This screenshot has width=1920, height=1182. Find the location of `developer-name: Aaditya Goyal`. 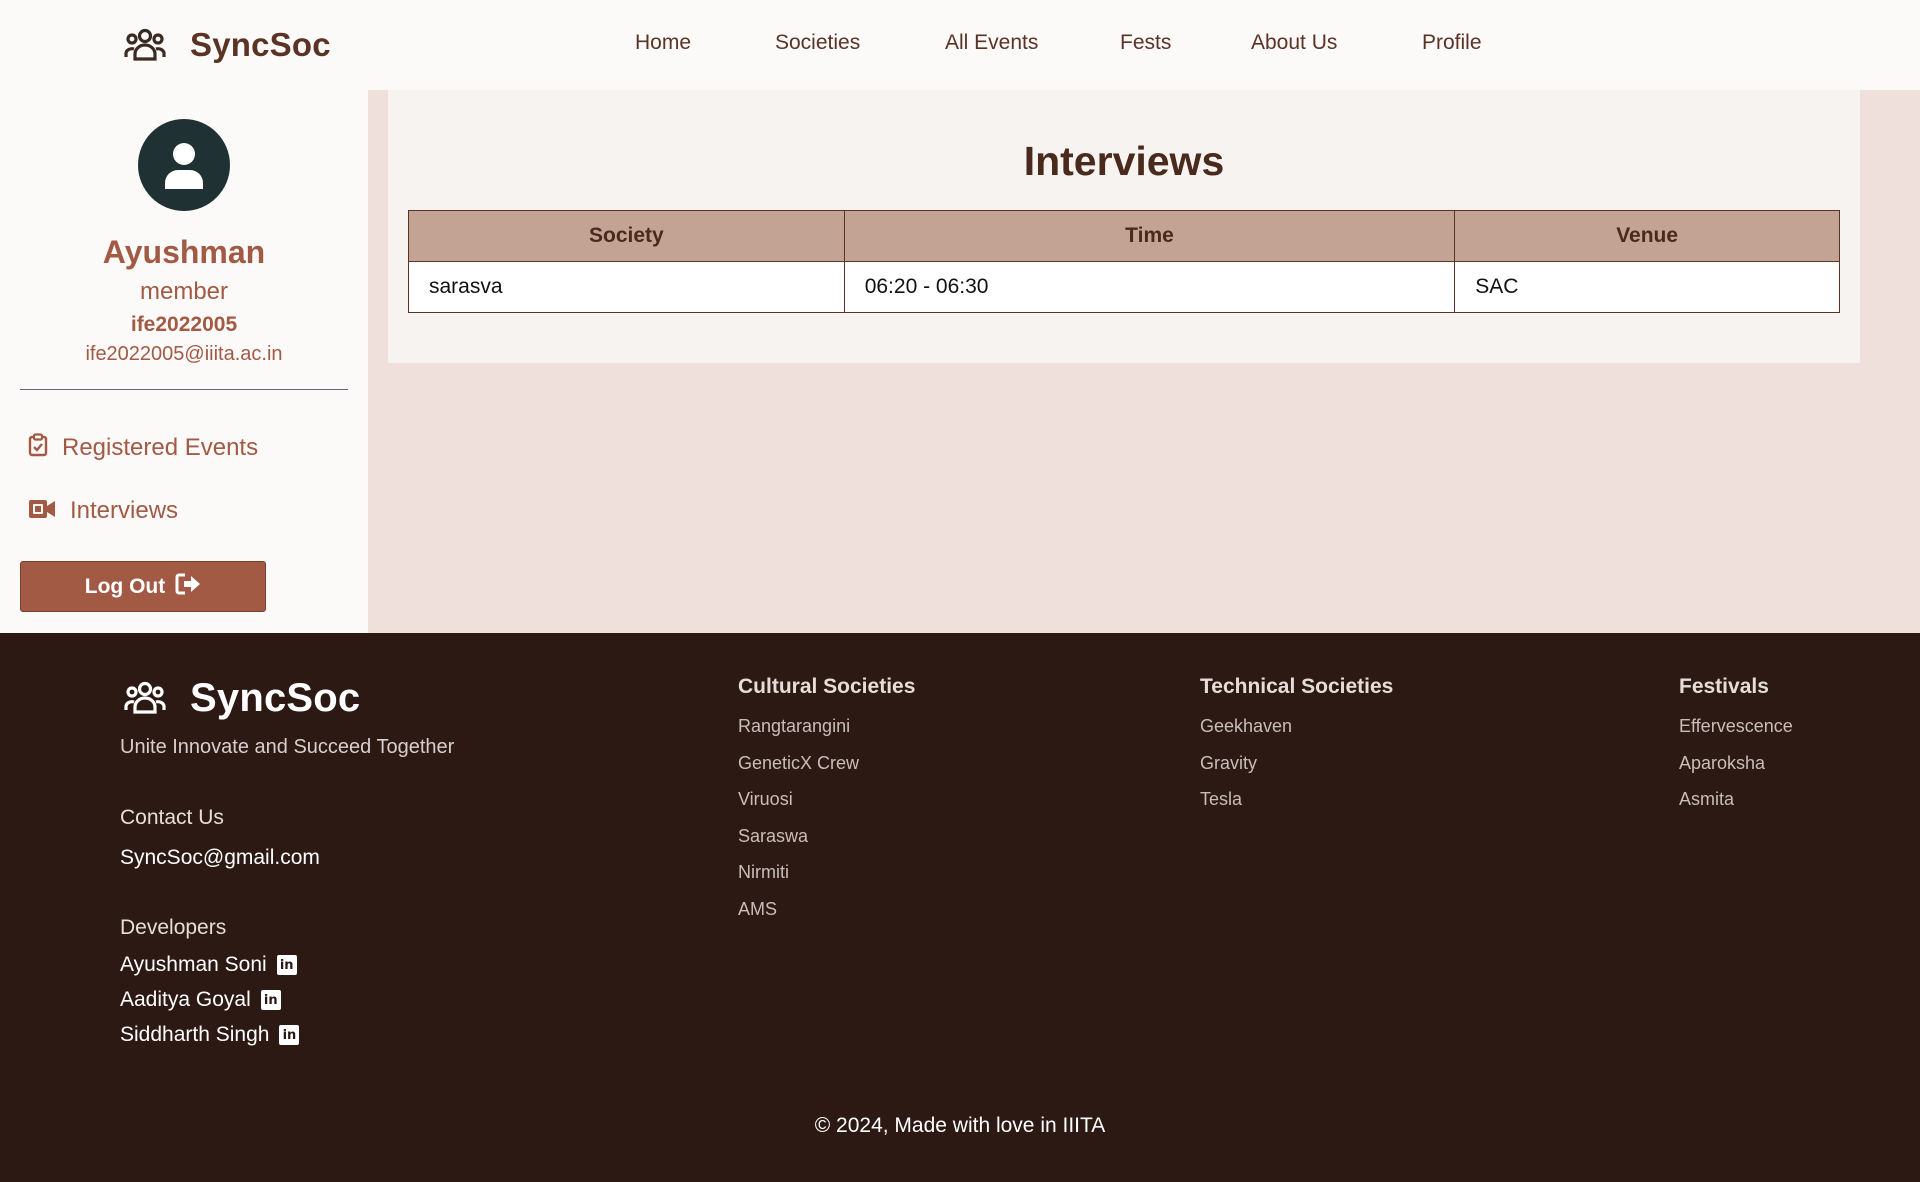

developer-name: Aaditya Goyal is located at coordinates (185, 999).